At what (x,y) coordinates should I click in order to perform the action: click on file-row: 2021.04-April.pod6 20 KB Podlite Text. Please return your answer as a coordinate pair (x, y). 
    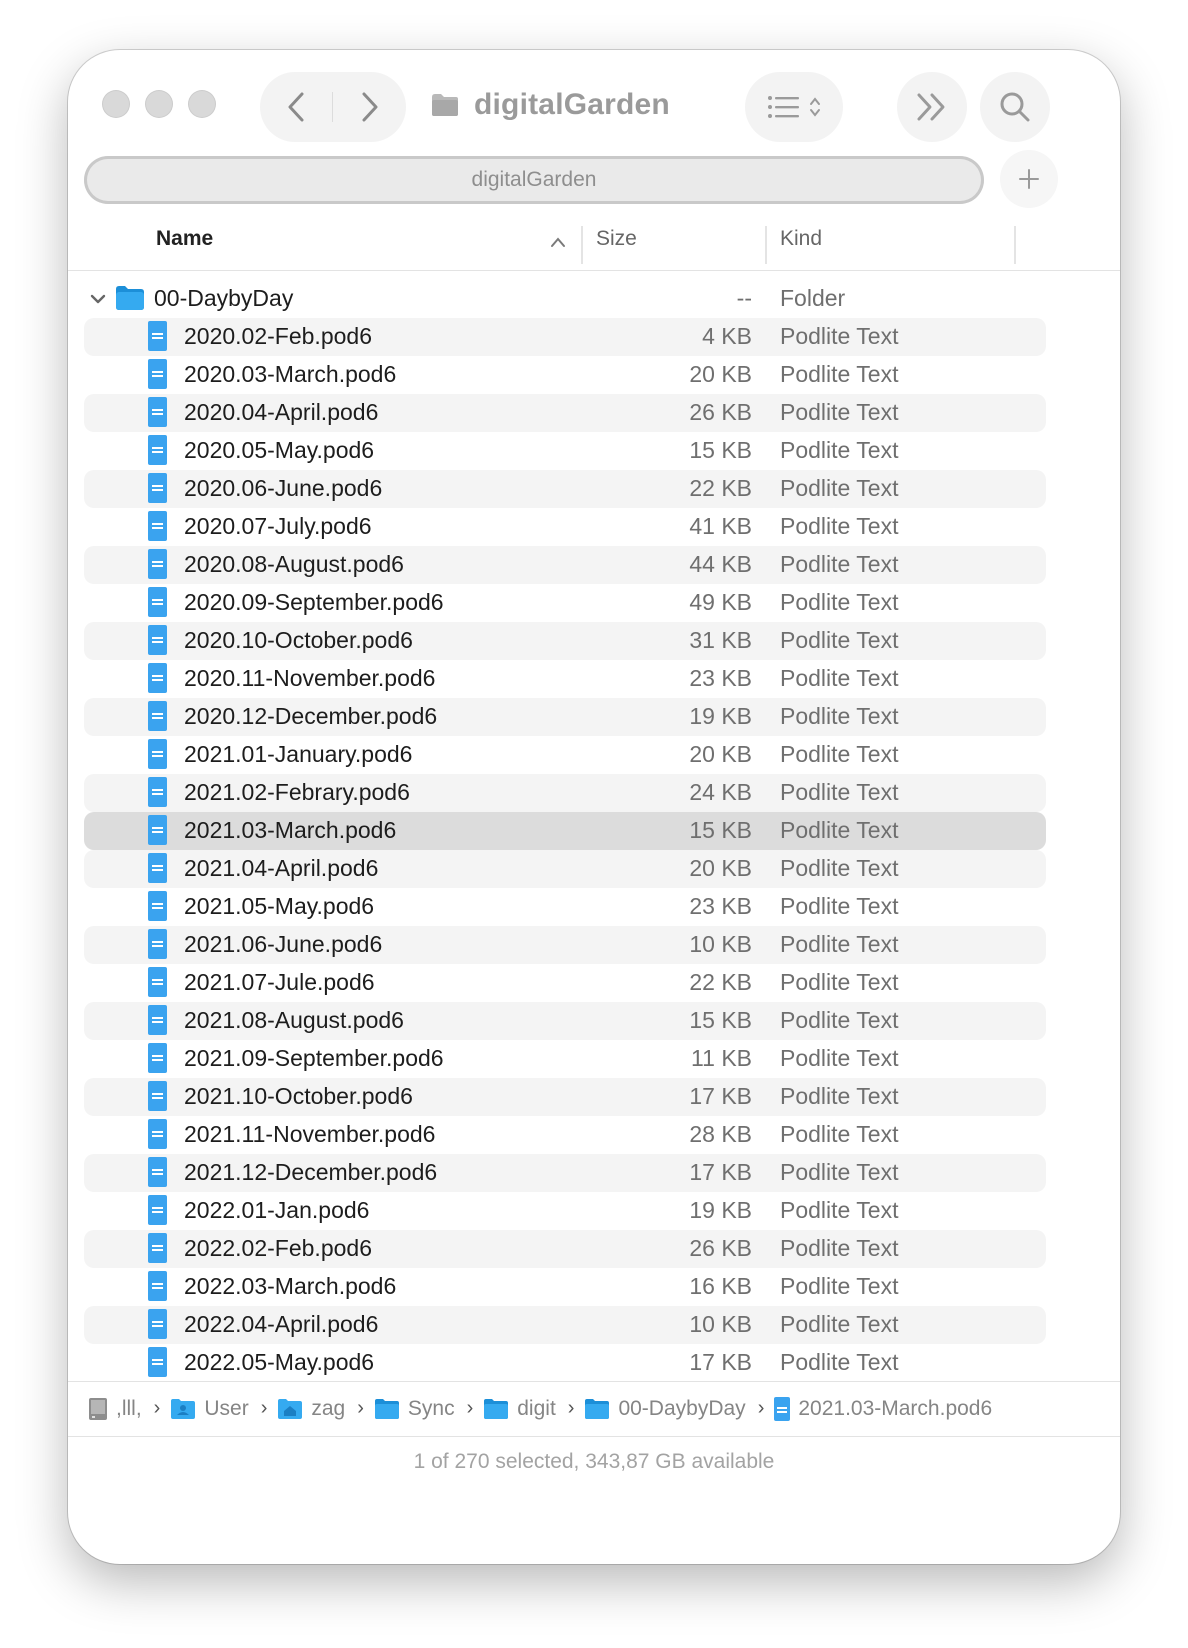
    Looking at the image, I should click on (565, 869).